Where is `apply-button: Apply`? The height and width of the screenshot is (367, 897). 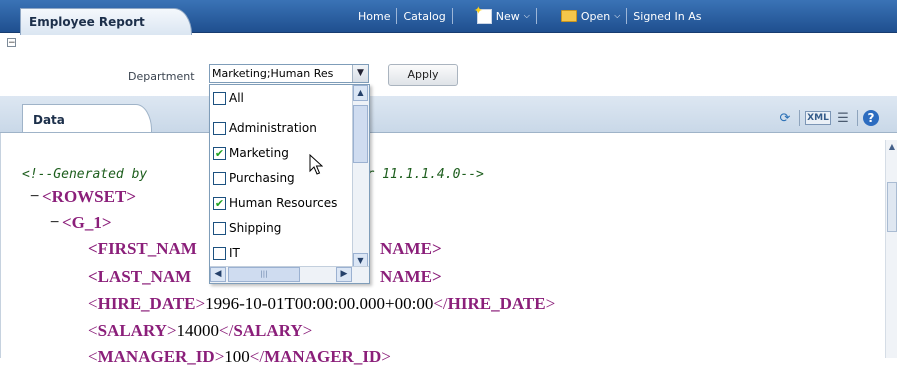 apply-button: Apply is located at coordinates (423, 75).